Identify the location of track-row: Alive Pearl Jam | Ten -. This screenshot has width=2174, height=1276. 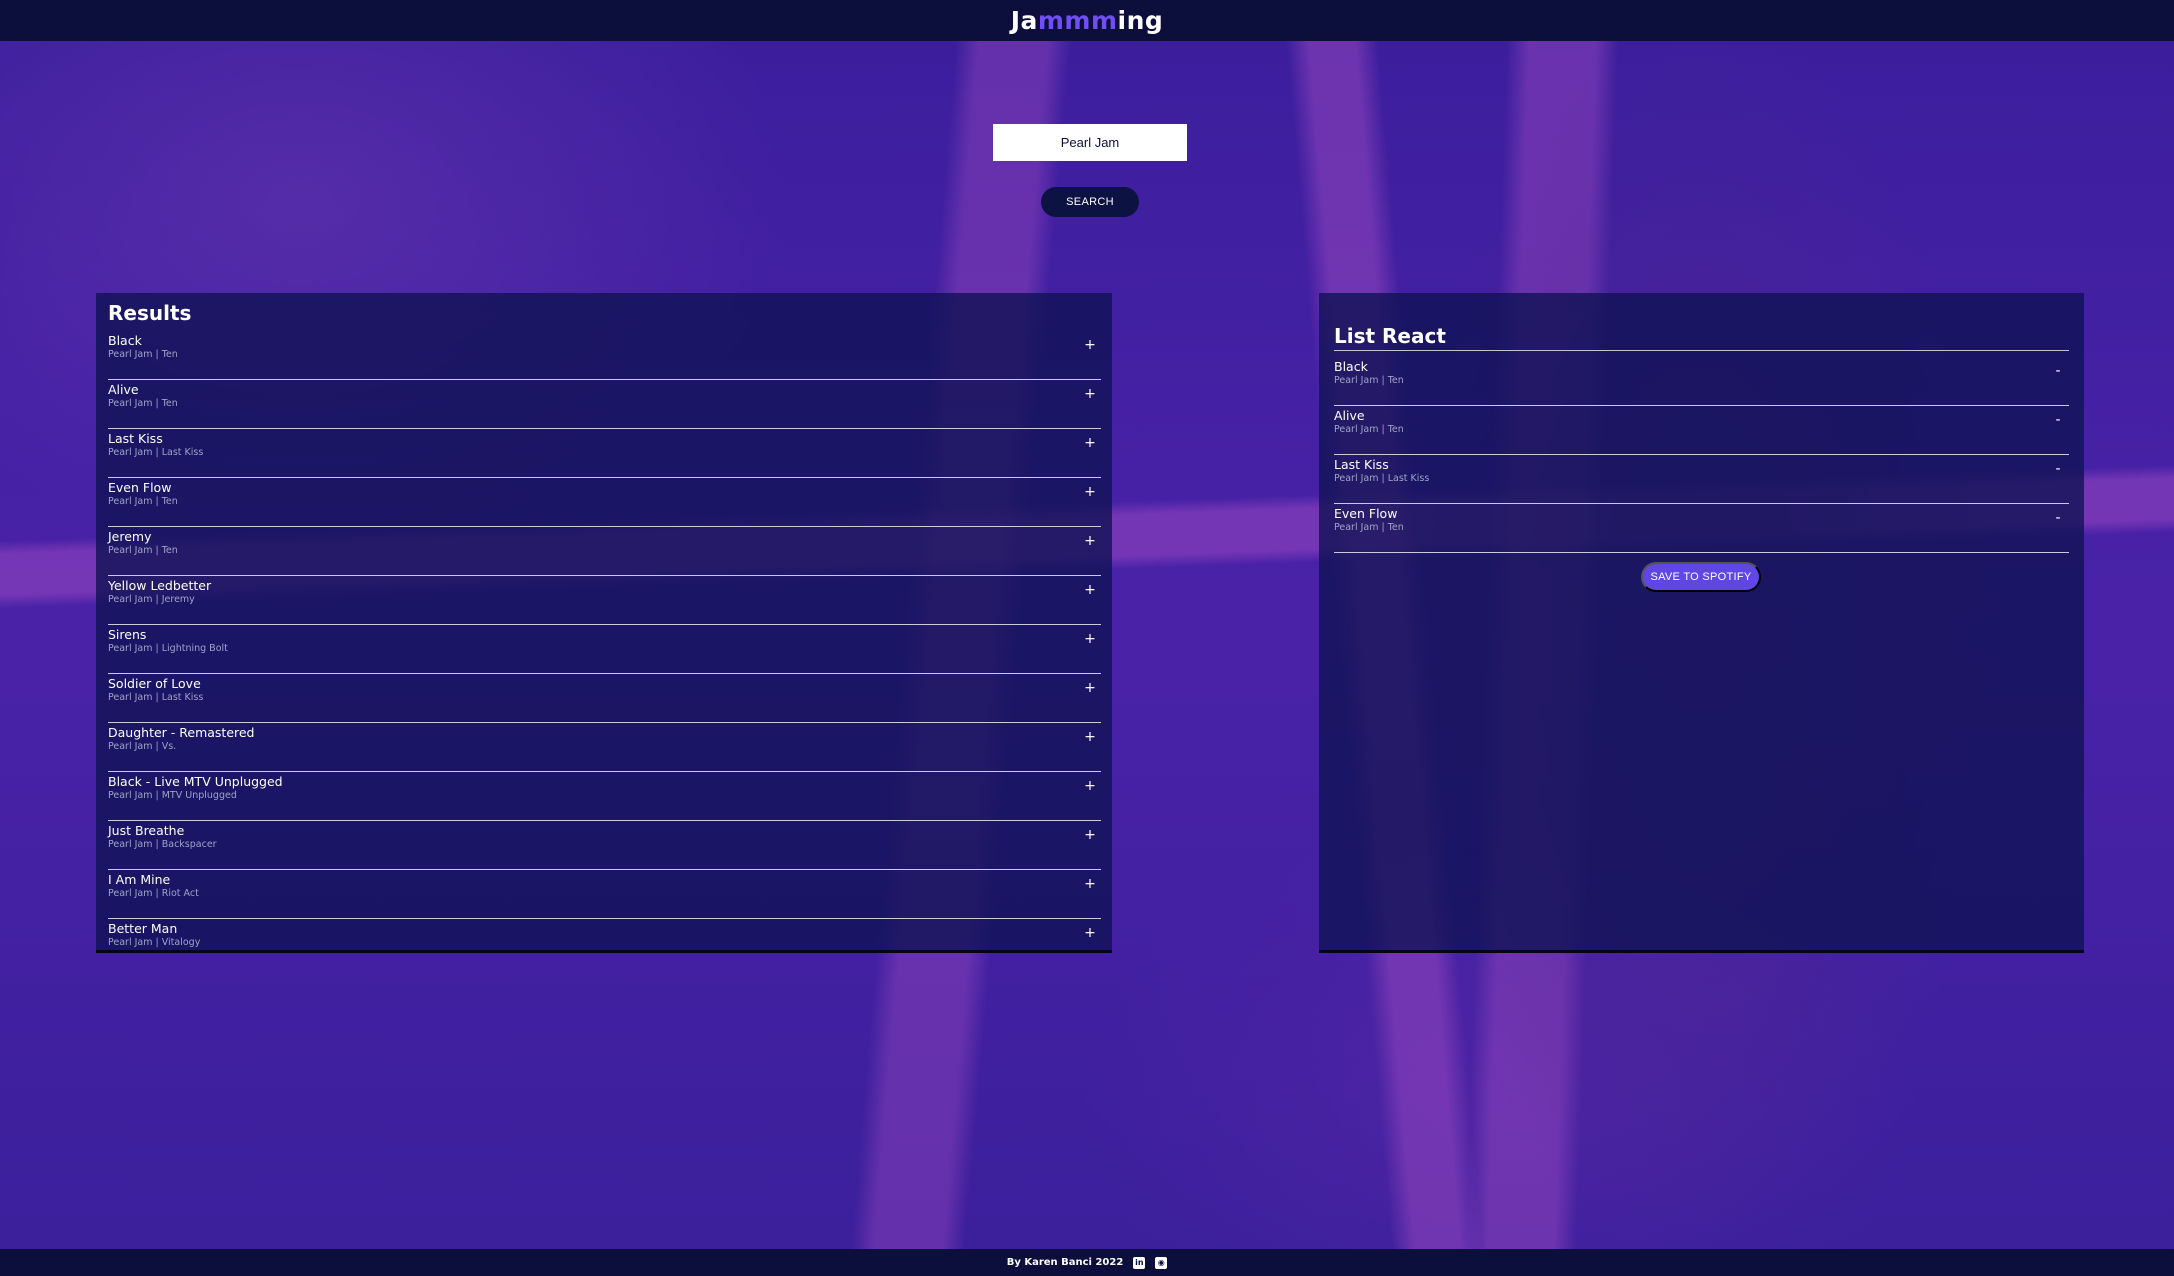
(1701, 430).